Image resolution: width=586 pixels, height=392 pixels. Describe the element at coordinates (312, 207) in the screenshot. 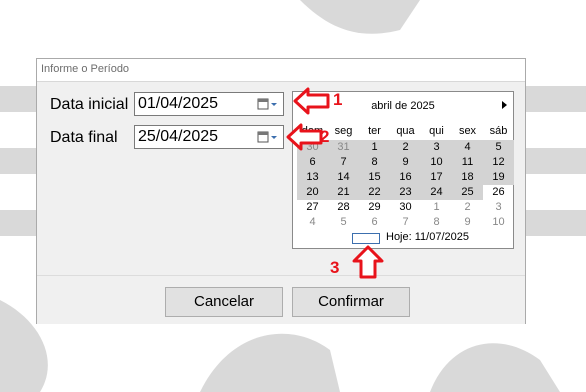

I see `calendar-day: 27` at that location.